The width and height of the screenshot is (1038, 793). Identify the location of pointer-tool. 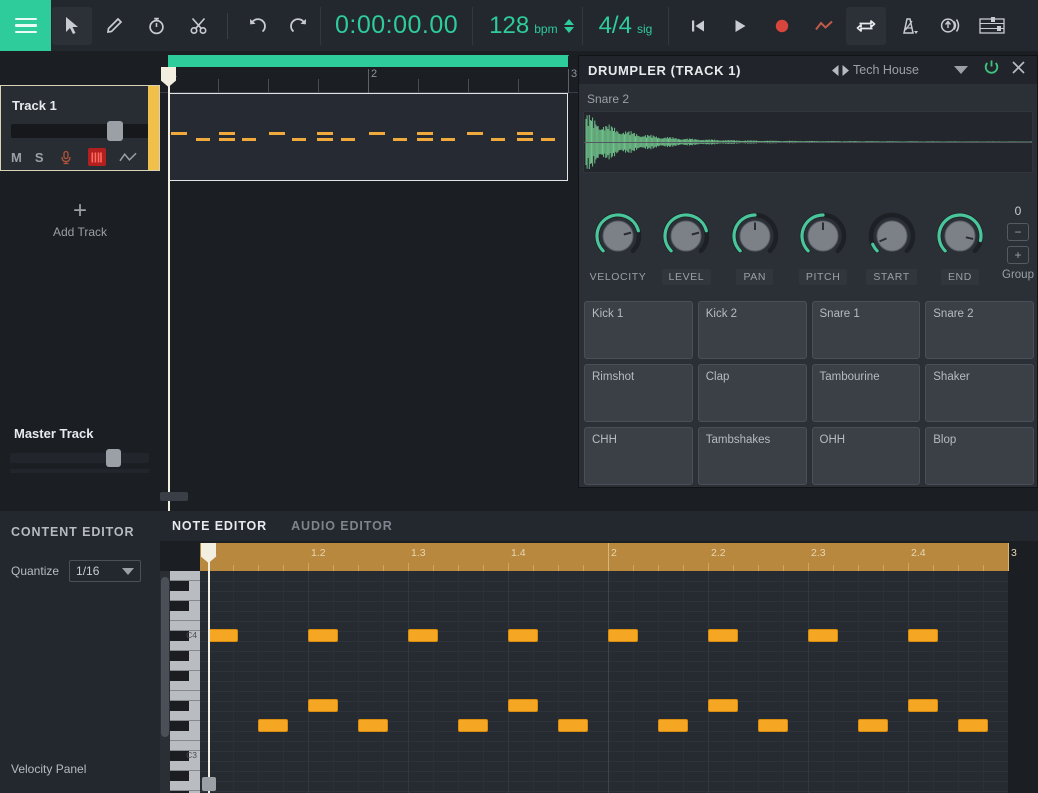
(72, 25).